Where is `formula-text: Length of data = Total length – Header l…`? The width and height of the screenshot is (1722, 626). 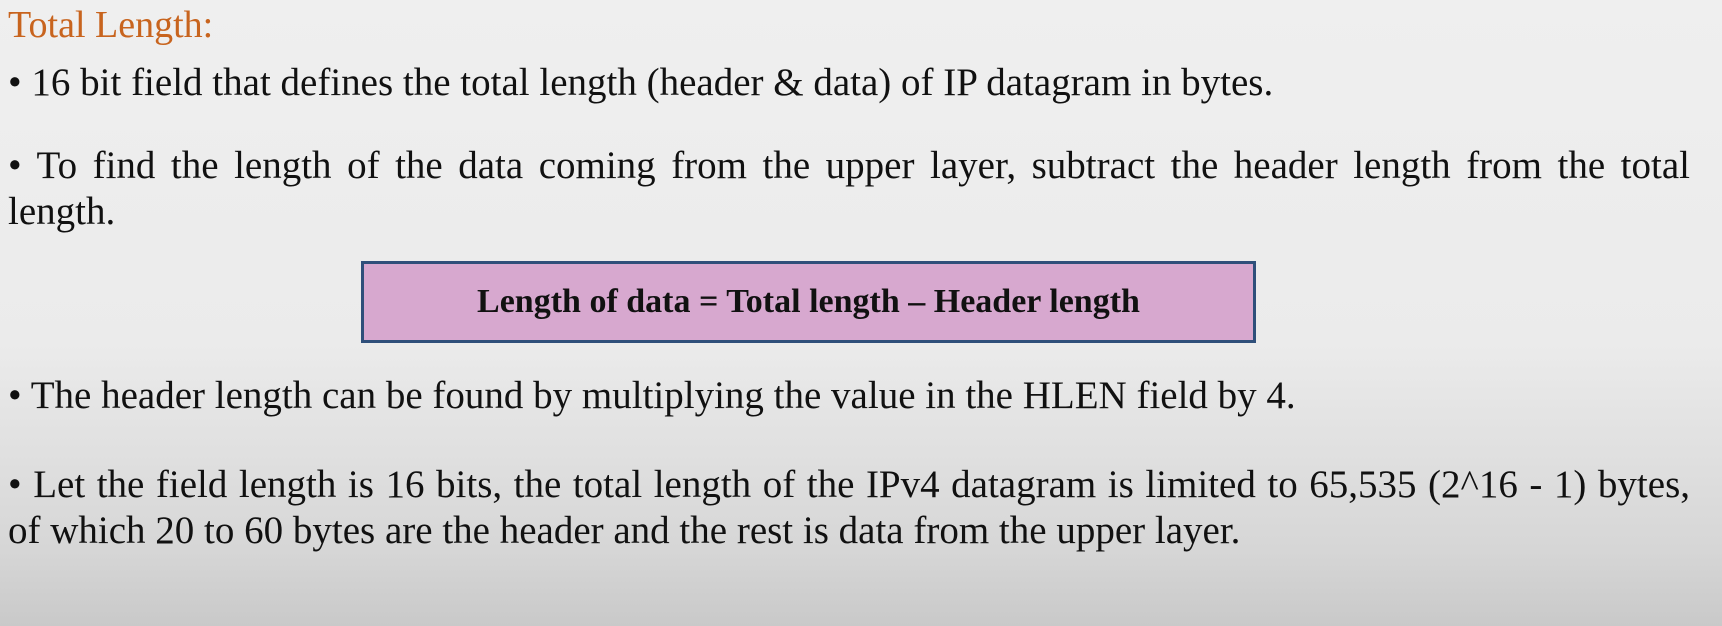
formula-text: Length of data = Total length – Header l… is located at coordinates (808, 301).